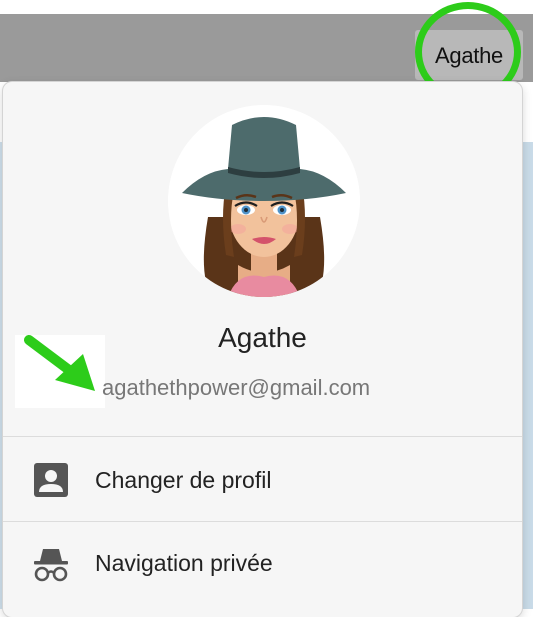 The image size is (533, 617). Describe the element at coordinates (51, 565) in the screenshot. I see `incognito-icon` at that location.